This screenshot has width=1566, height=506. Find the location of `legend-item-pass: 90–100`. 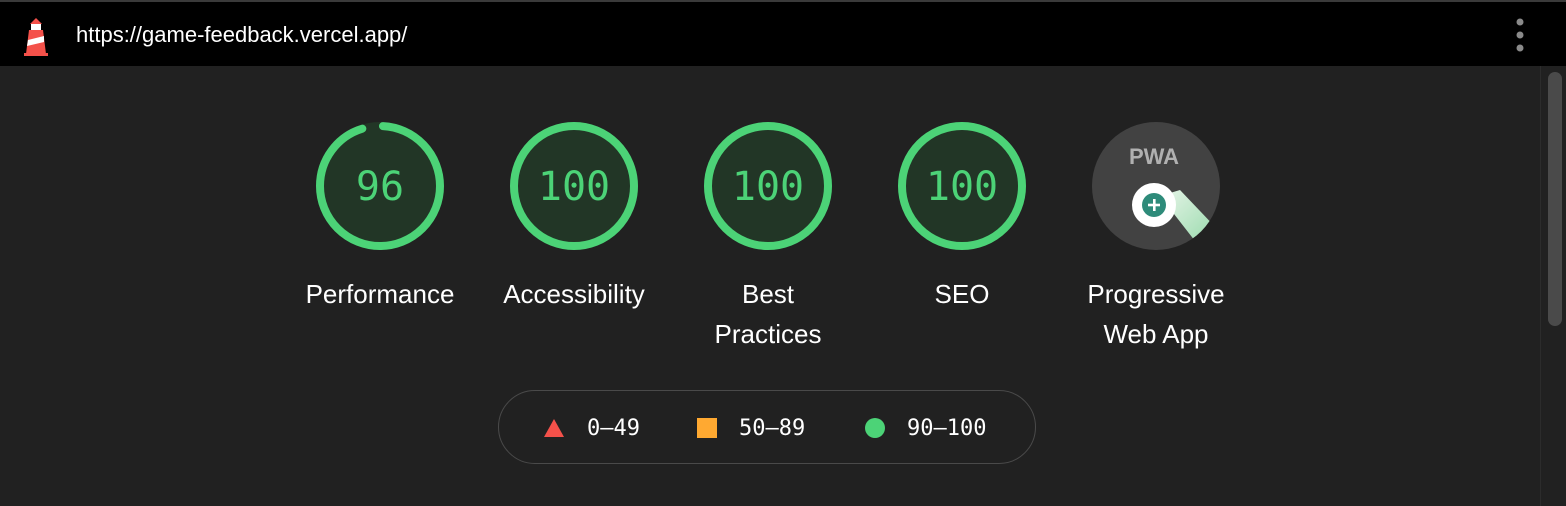

legend-item-pass: 90–100 is located at coordinates (925, 428).